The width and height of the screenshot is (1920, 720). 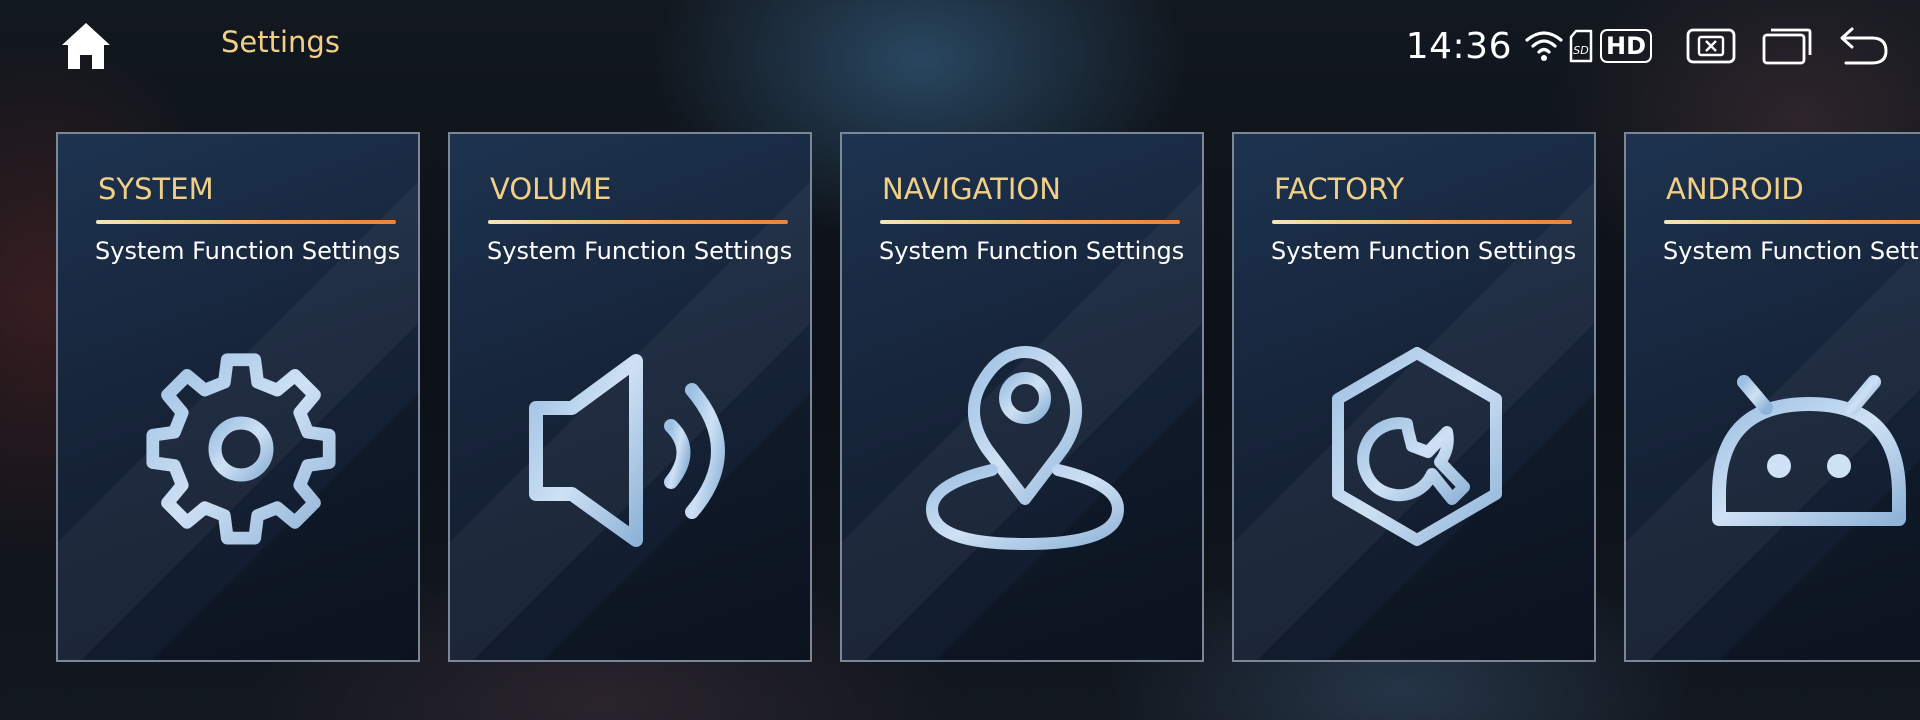 I want to click on status-bar: 14:36 SD HD, so click(x=1648, y=46).